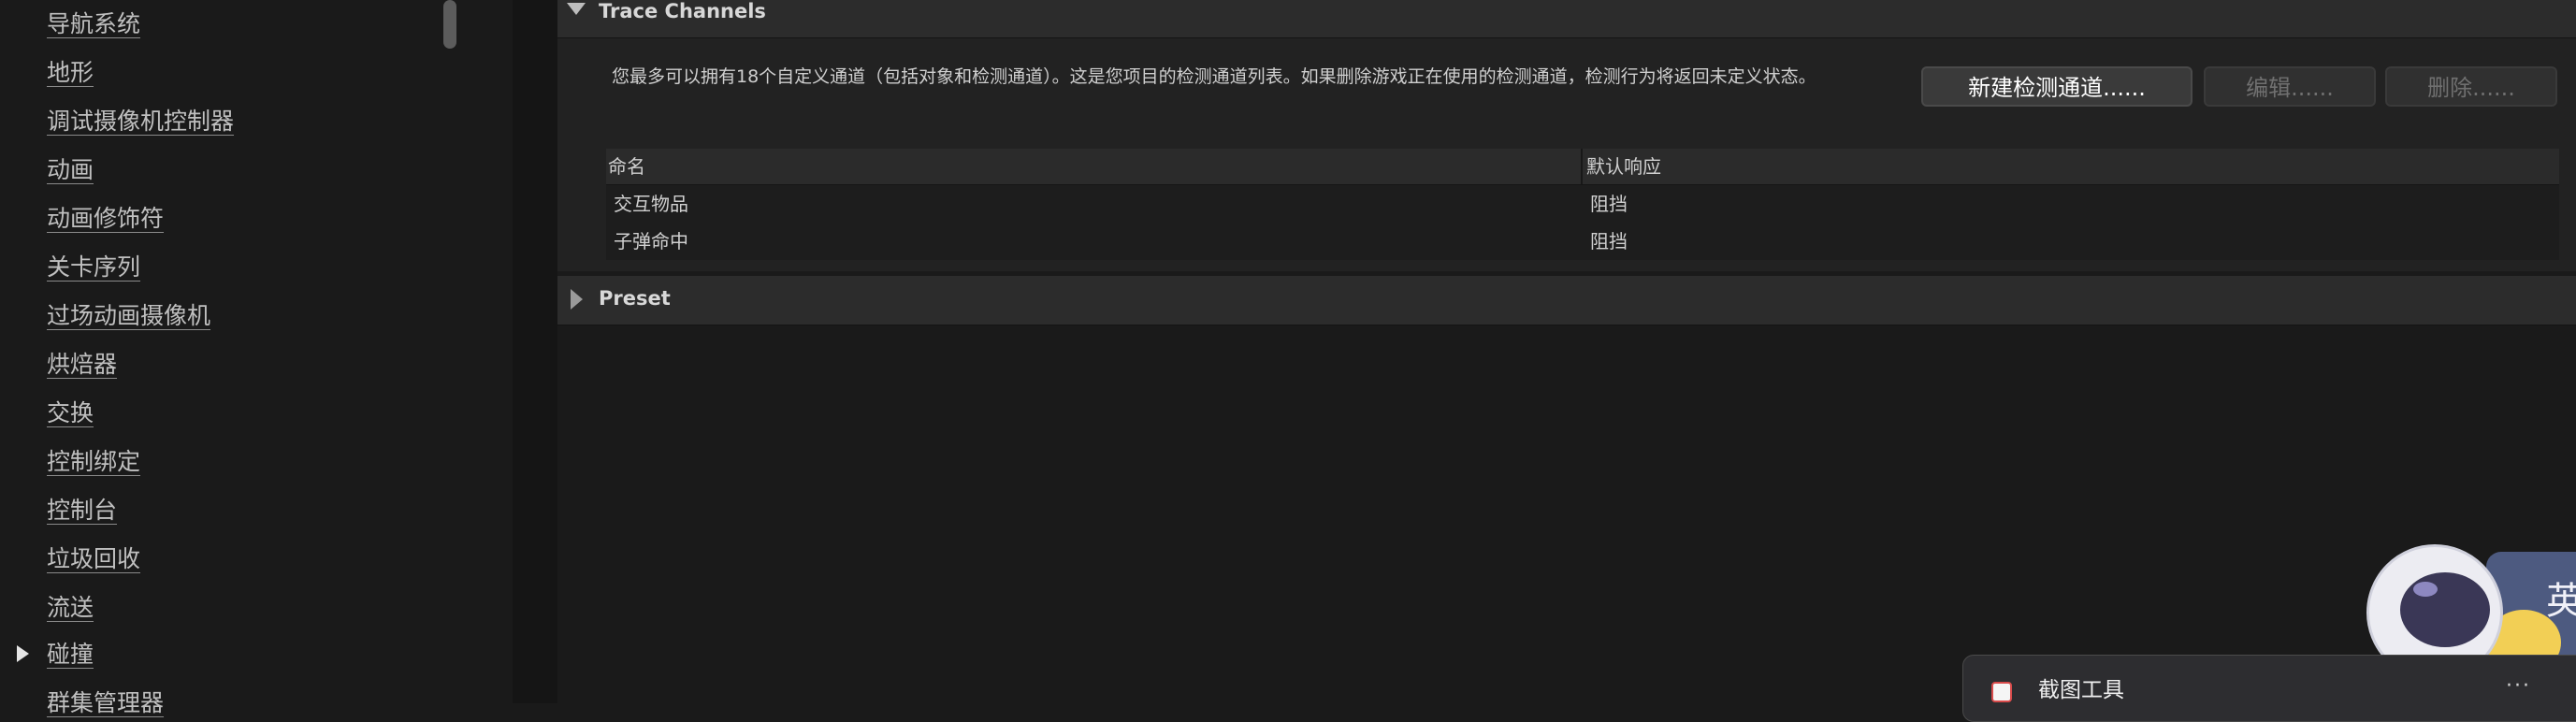 Image resolution: width=2576 pixels, height=722 pixels. What do you see at coordinates (635, 298) in the screenshot?
I see `preset-title: Preset` at bounding box center [635, 298].